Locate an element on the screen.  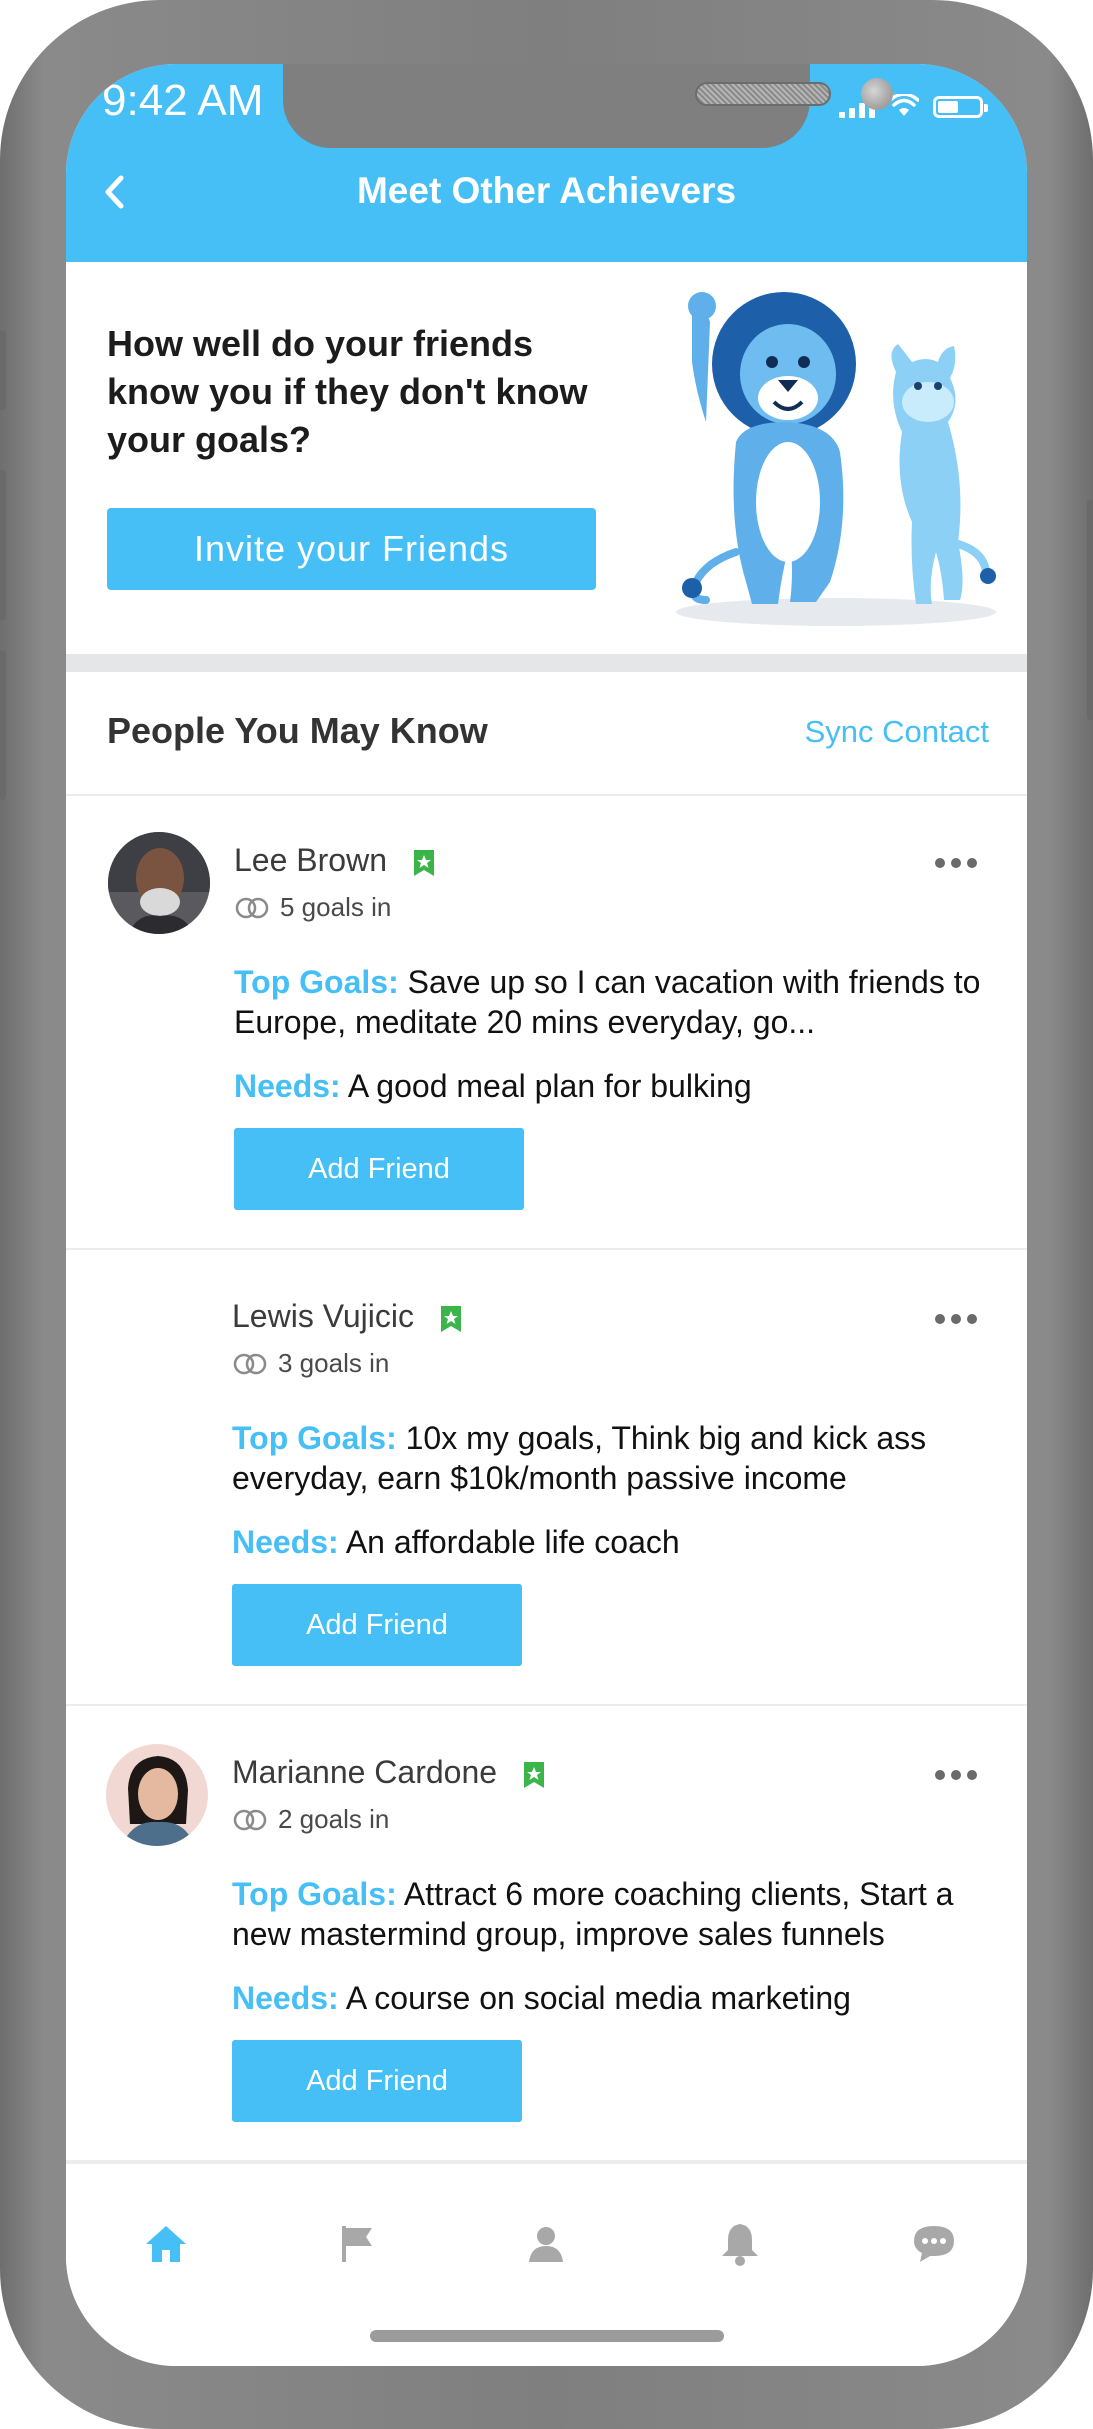
people-section-header: People You May Know Sync Contact is located at coordinates (546, 734).